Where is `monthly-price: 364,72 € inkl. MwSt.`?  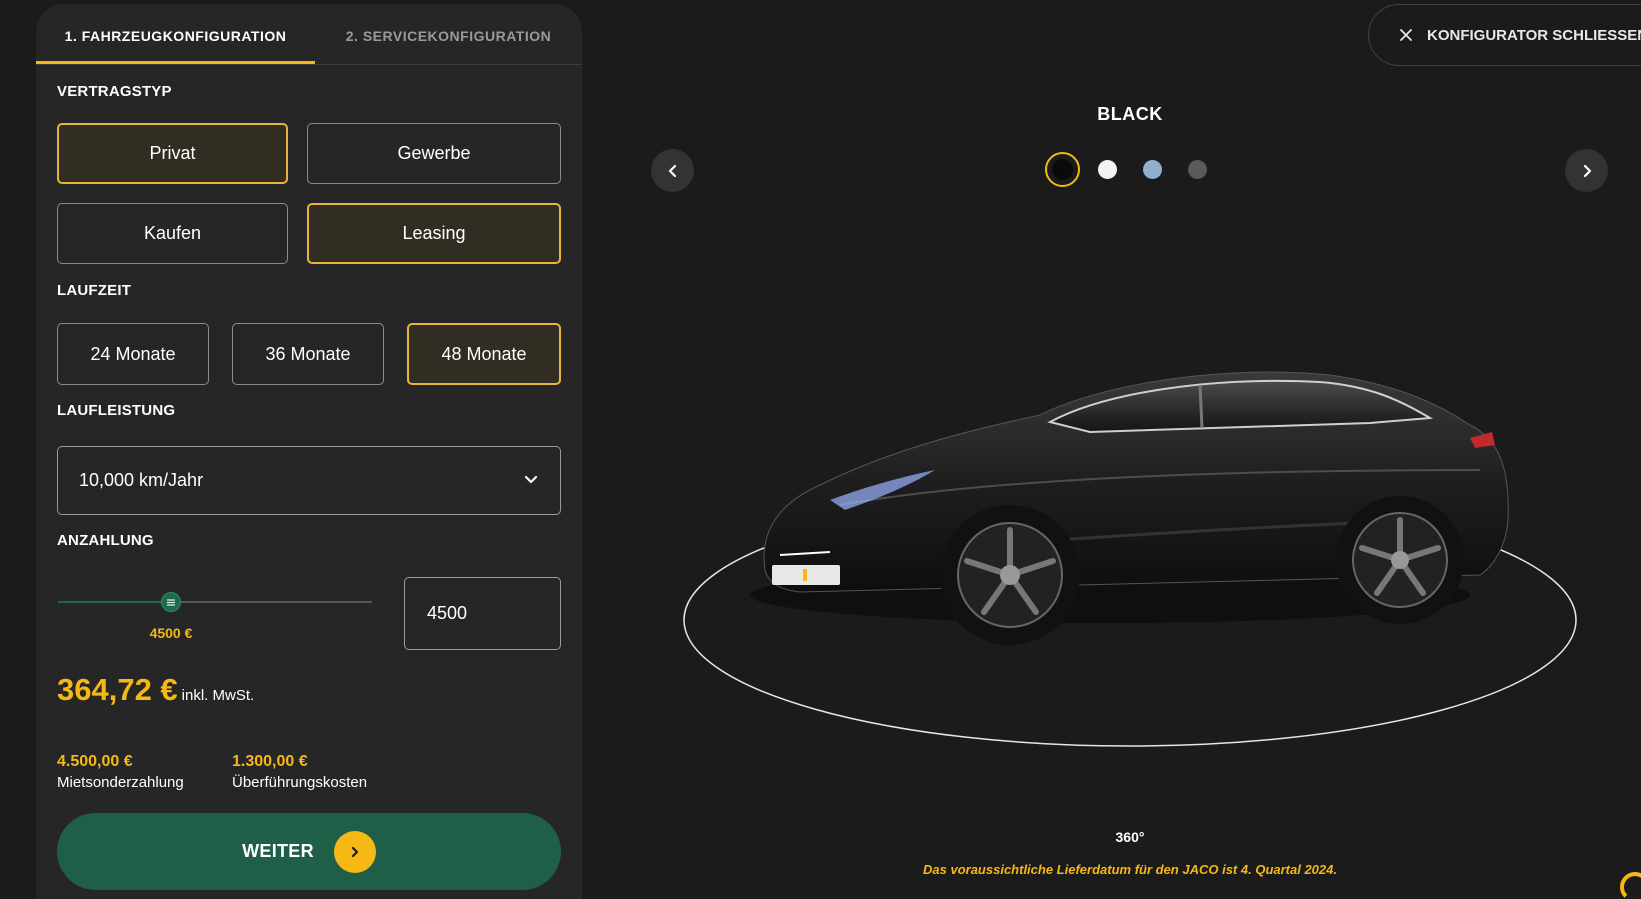
monthly-price: 364,72 € inkl. MwSt. is located at coordinates (155, 690).